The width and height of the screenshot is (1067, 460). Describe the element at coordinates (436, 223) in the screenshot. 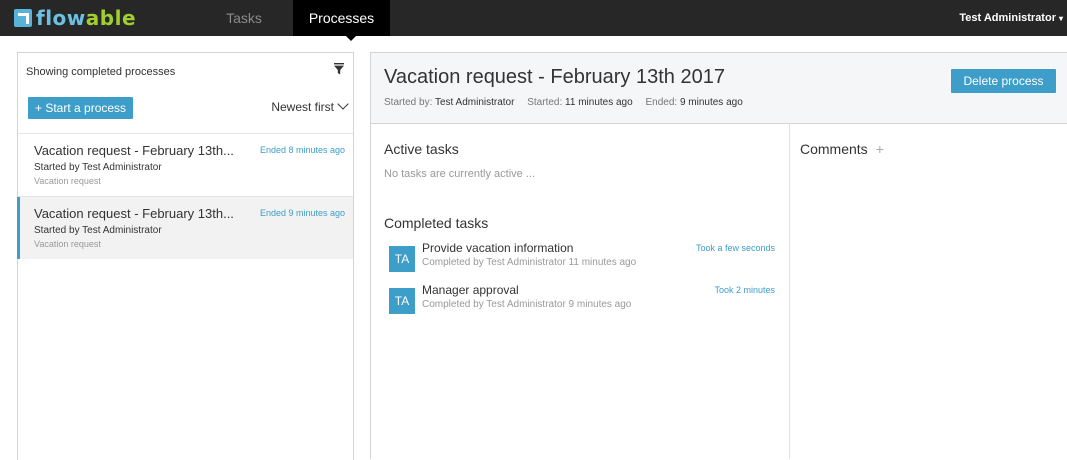

I see `completed-tasks-heading: Completed tasks` at that location.